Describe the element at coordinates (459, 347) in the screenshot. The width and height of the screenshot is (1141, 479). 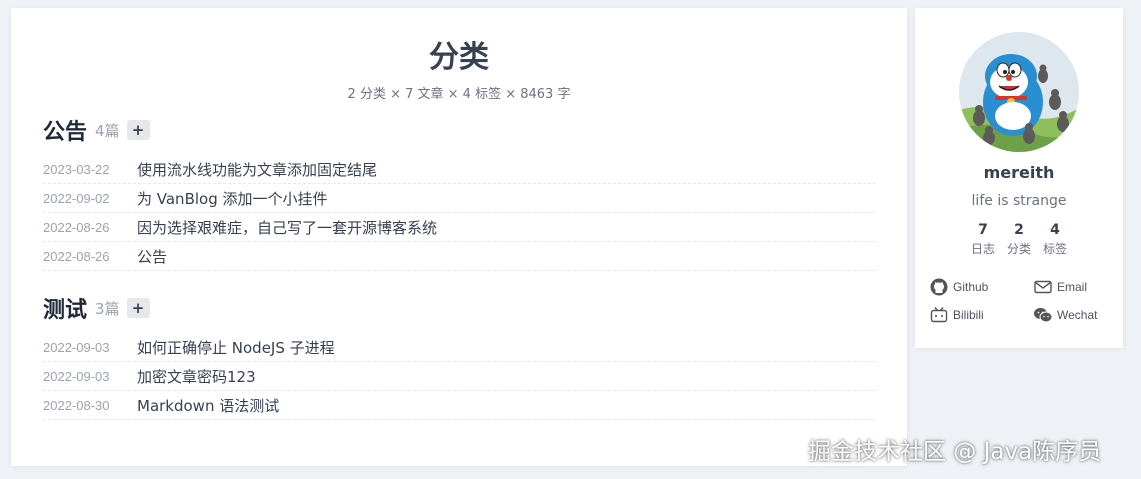
I see `post-row: 2022-09-03 如何正确停止 NodeJS 子进程` at that location.